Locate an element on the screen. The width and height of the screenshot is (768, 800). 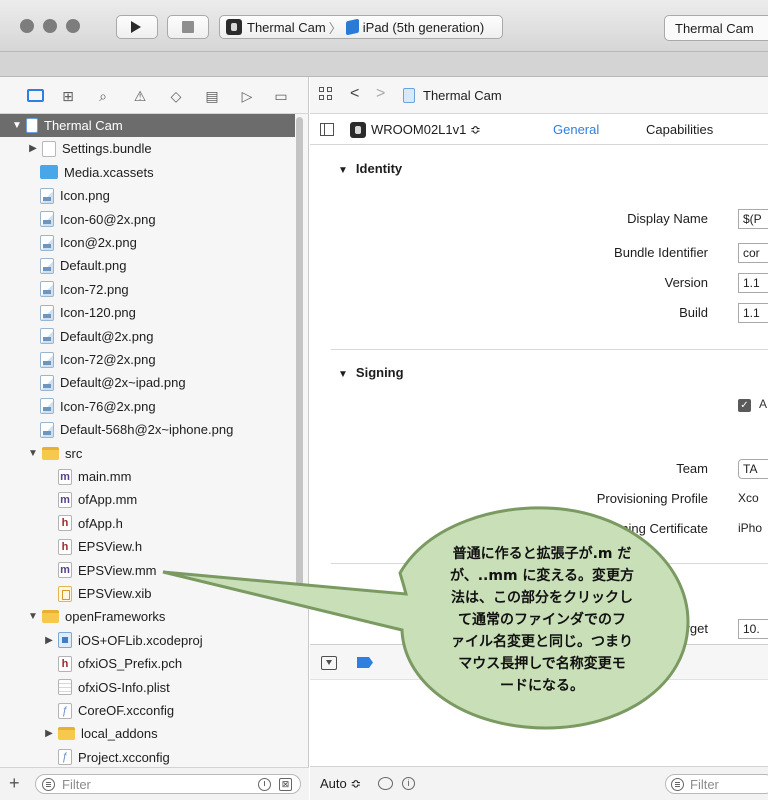
navigator-group-row: ▼ openFrameworks is located at coordinates (147, 616).